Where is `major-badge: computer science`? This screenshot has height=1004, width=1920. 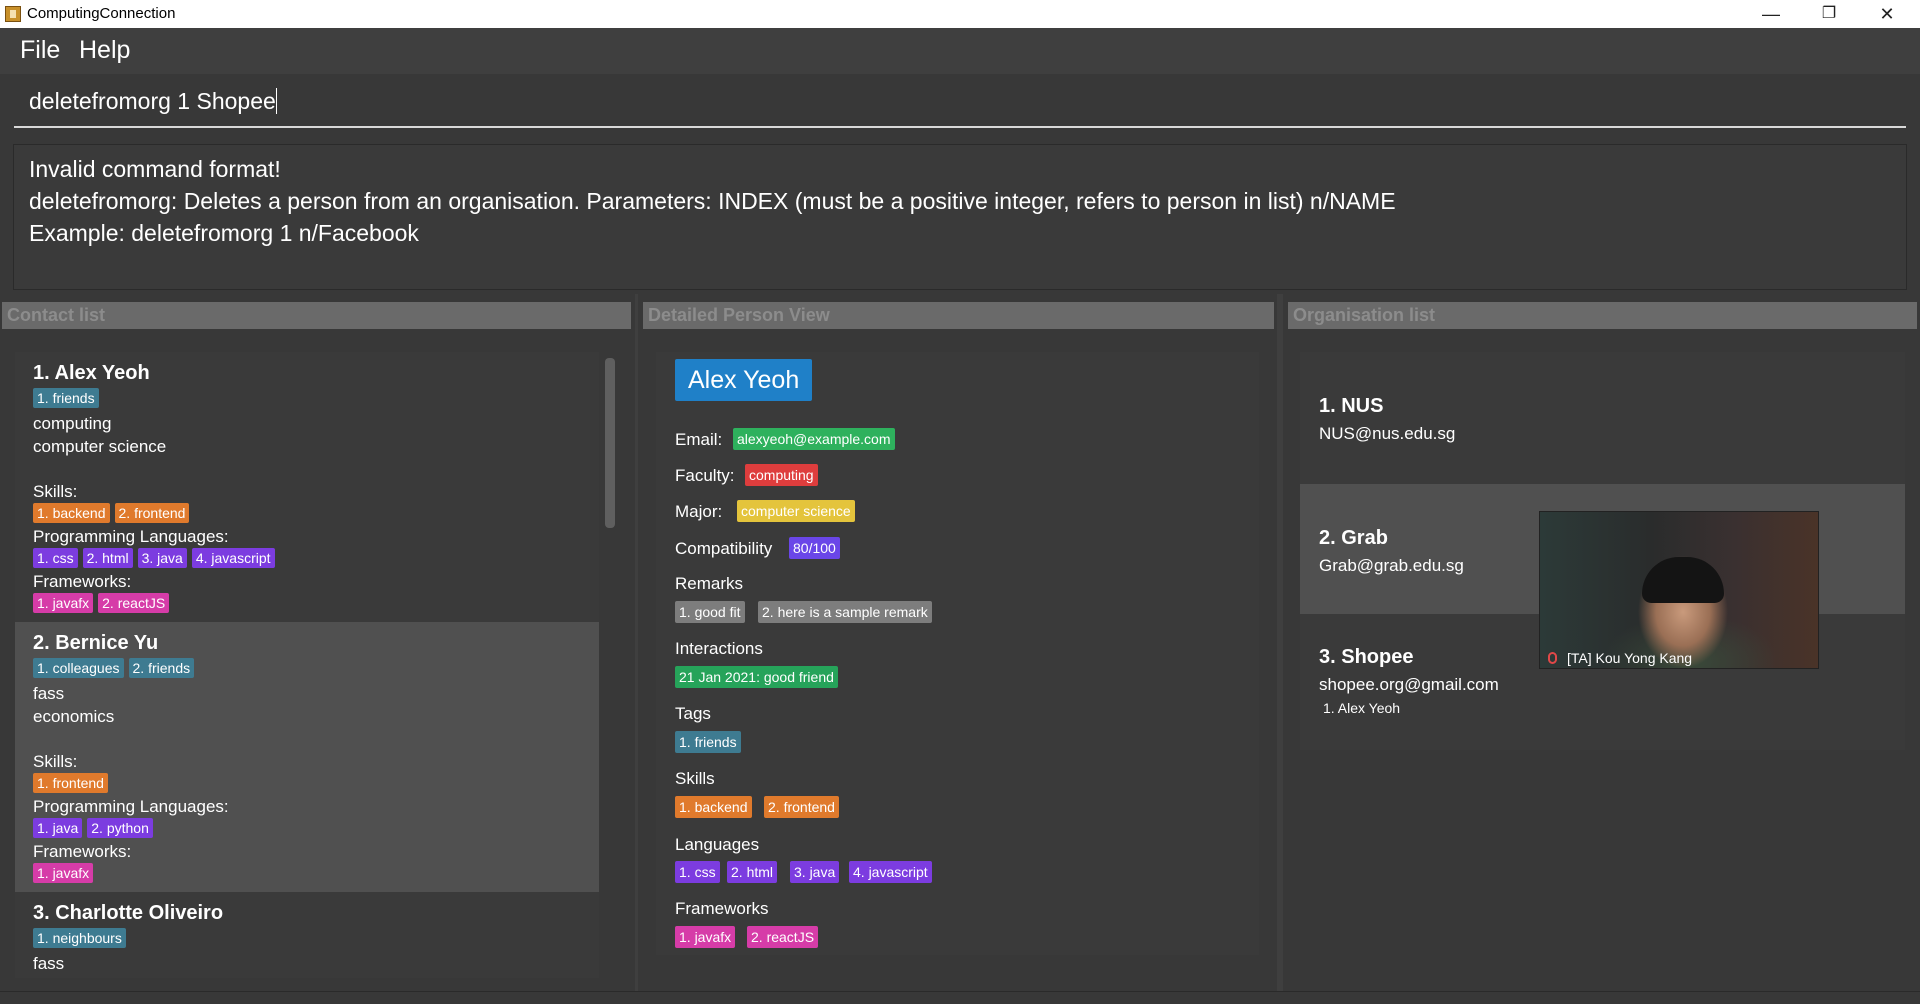 major-badge: computer science is located at coordinates (796, 511).